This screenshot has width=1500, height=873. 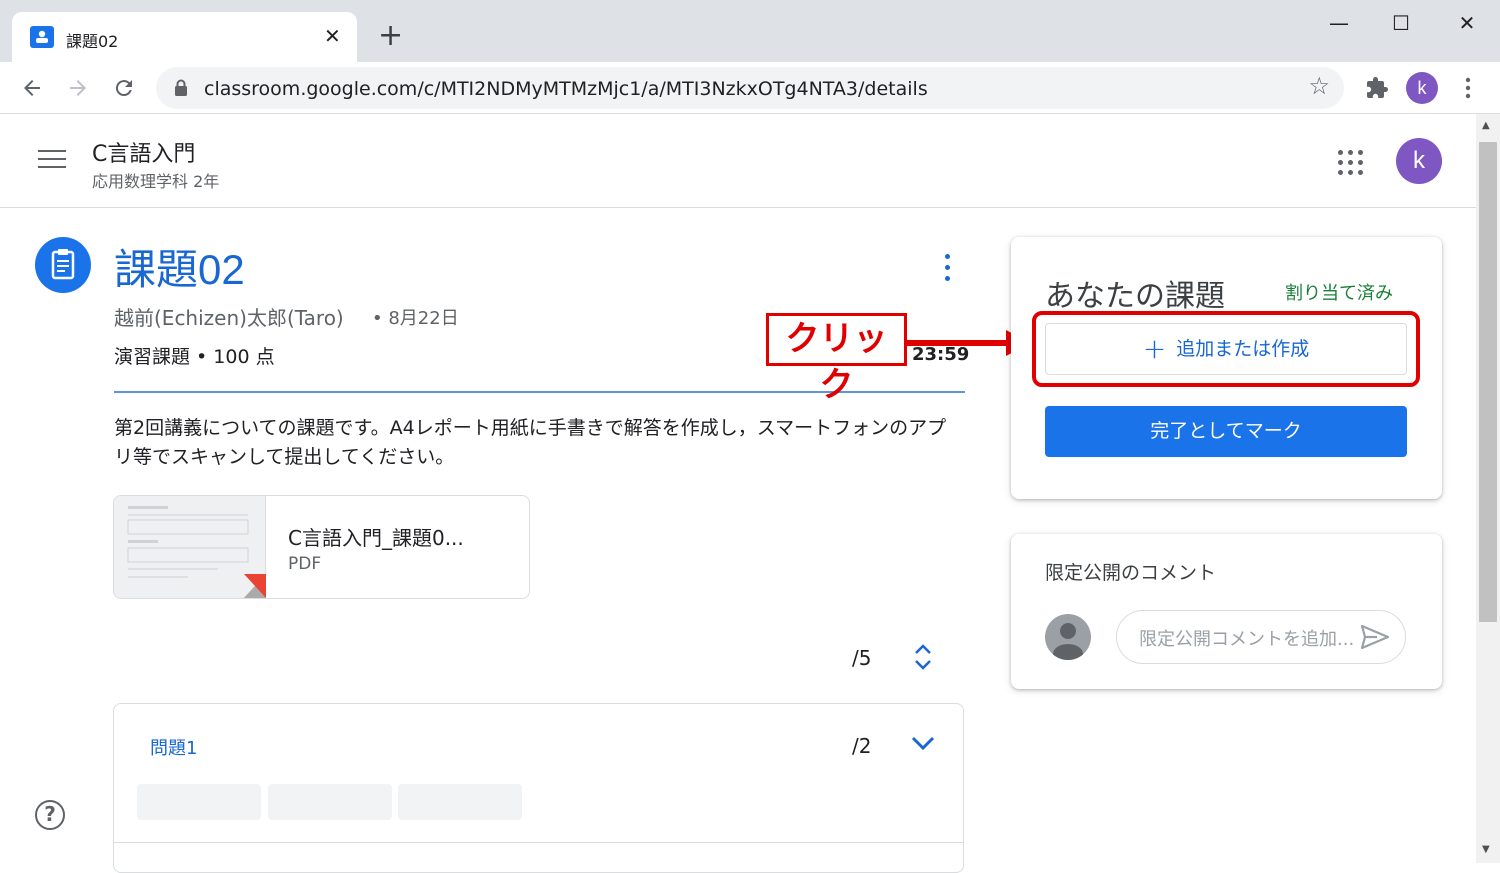 What do you see at coordinates (1486, 849) in the screenshot?
I see `scroll-down-arrow-icon: ▼` at bounding box center [1486, 849].